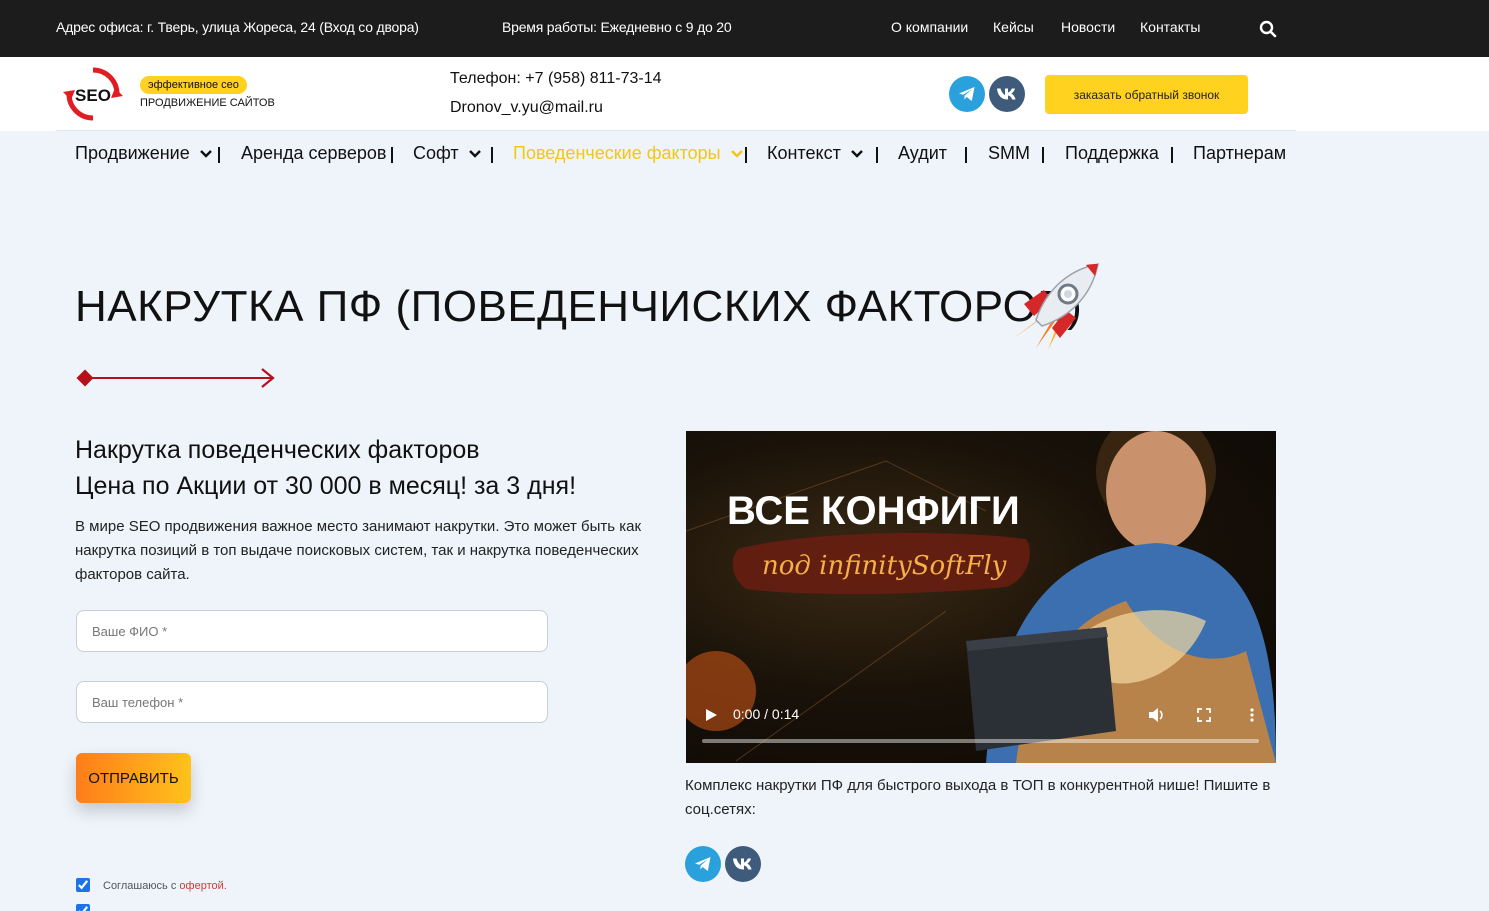 The image size is (1489, 911). Describe the element at coordinates (884, 566) in the screenshot. I see `video-subtitle: под infinitySoftFly` at that location.